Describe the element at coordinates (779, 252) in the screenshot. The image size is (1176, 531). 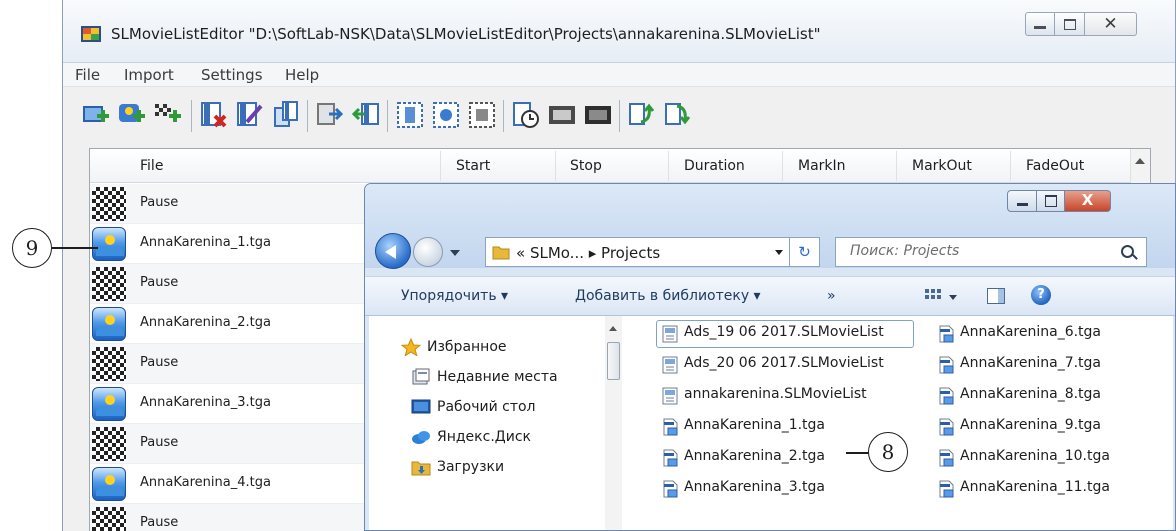
I see `address-dropdown-icon` at that location.